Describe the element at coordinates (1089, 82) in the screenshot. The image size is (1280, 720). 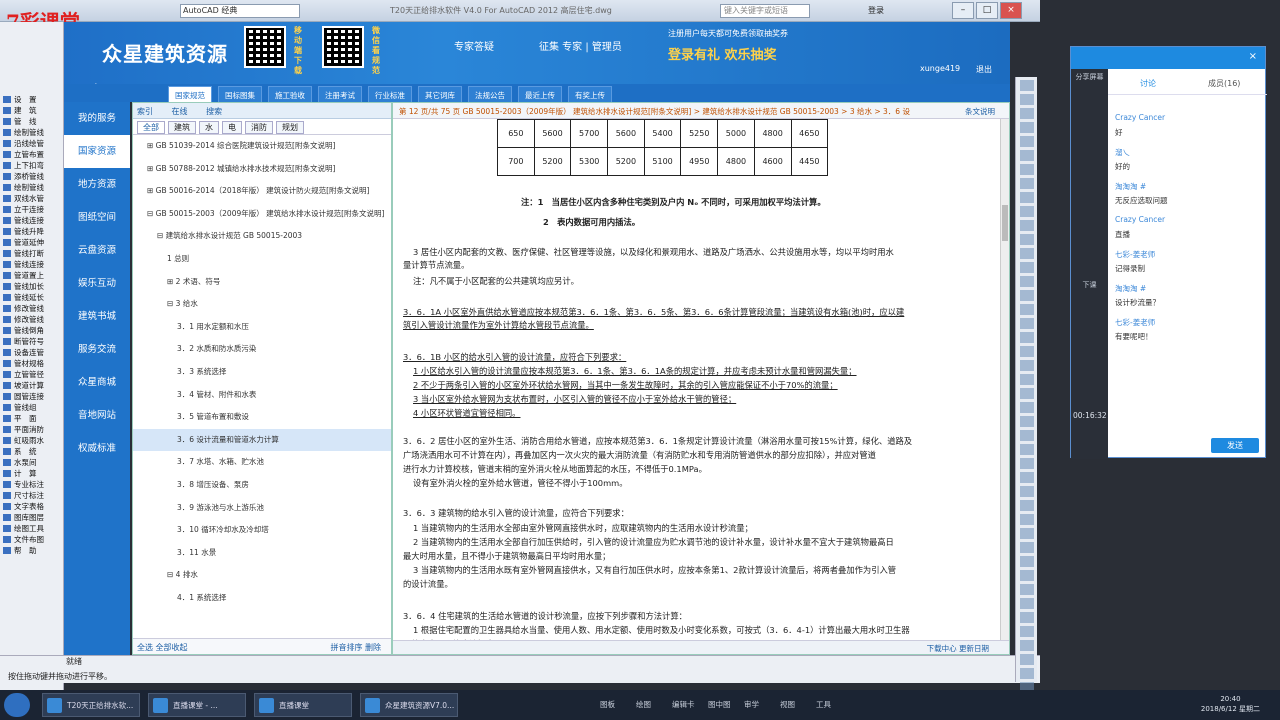
I see `chat-side-icon: 分享屏幕` at that location.